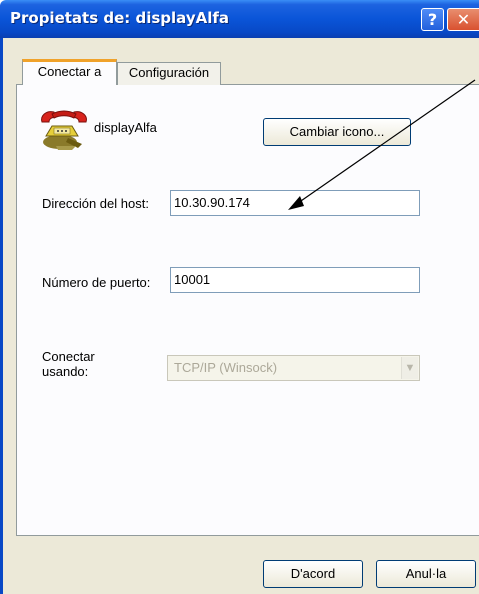  What do you see at coordinates (409, 368) in the screenshot?
I see `chevron-down-icon: ▼` at bounding box center [409, 368].